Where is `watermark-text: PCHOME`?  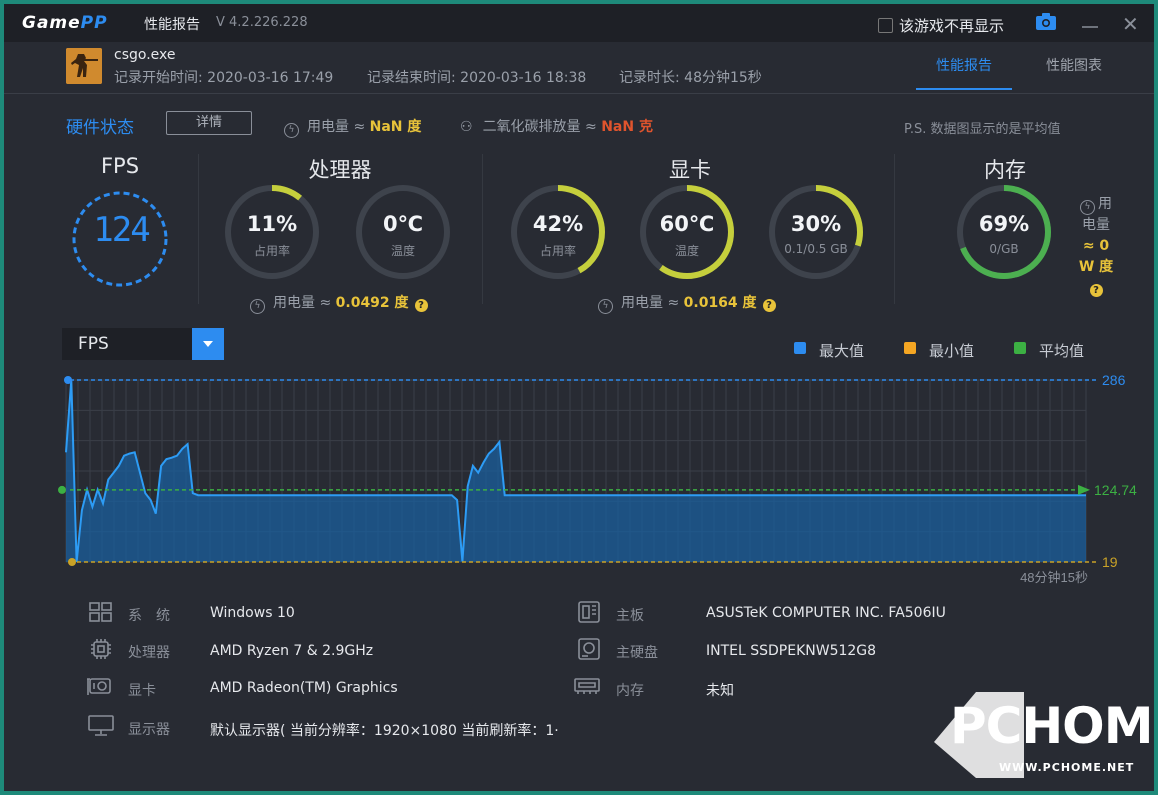
watermark-text: PCHOME is located at coordinates (1052, 726).